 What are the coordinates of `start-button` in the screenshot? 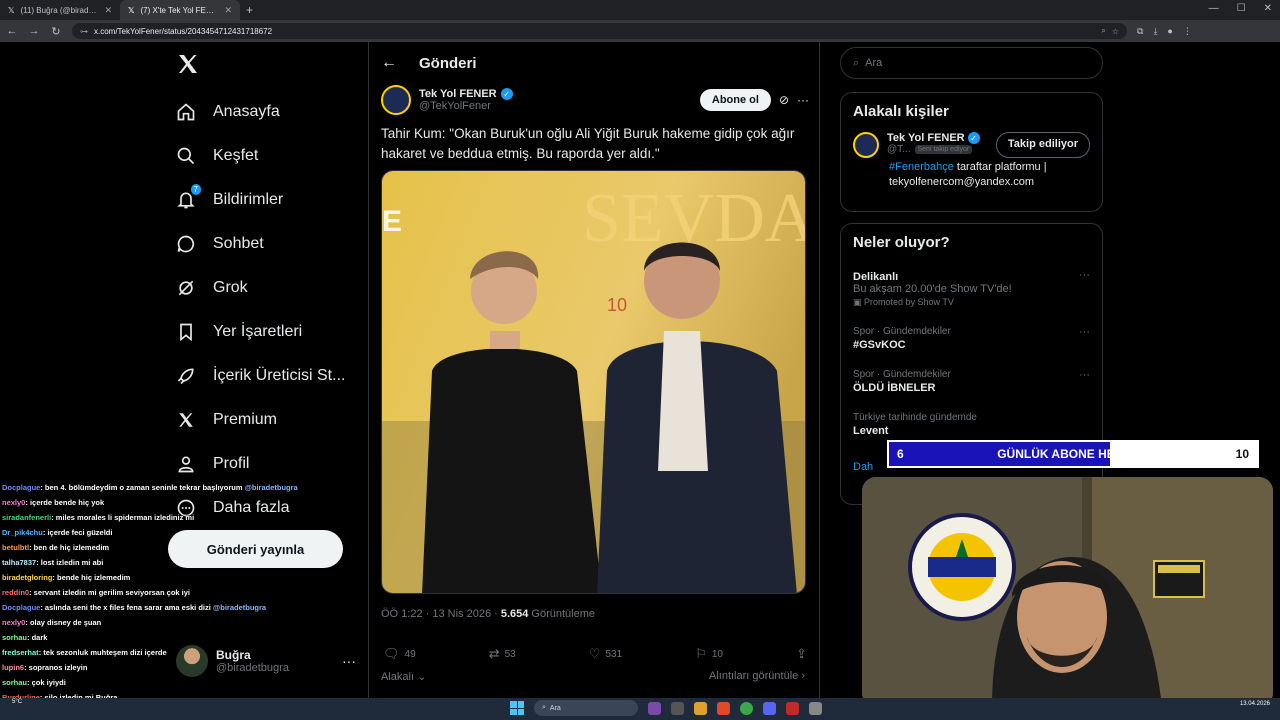 It's located at (517, 708).